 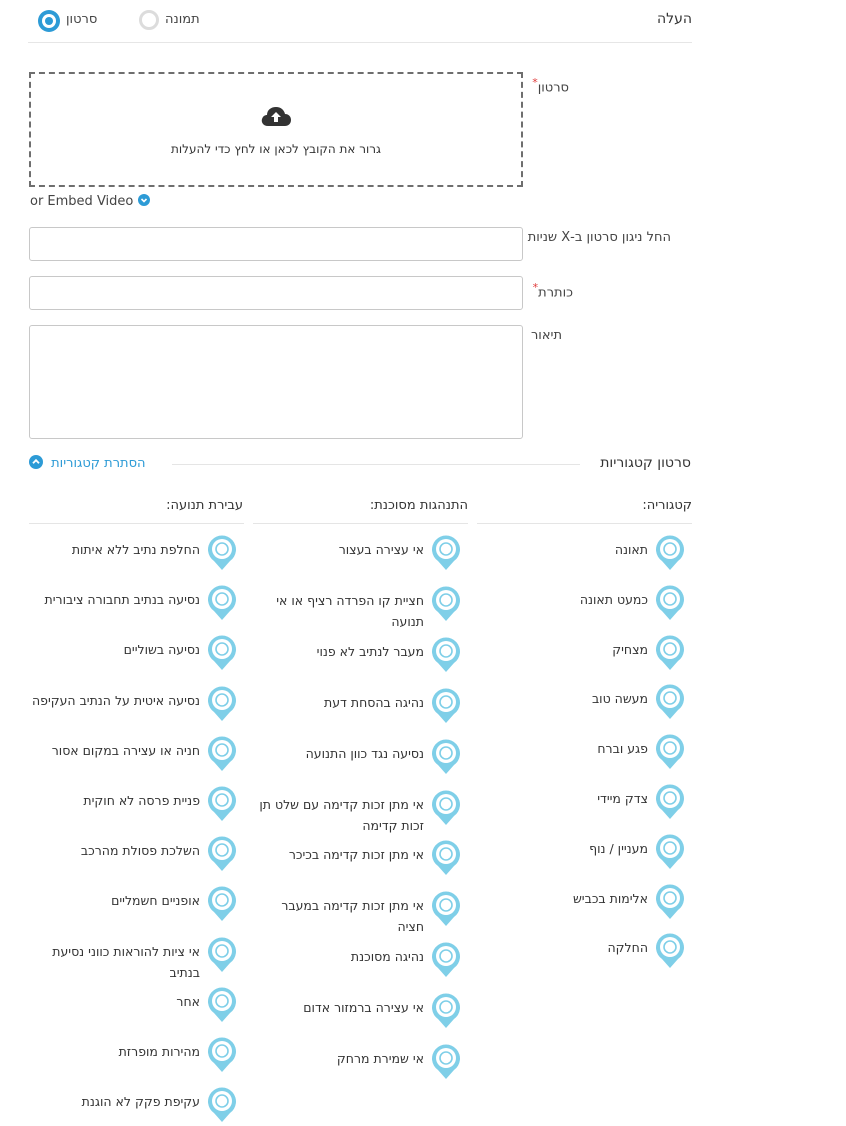 I want to click on category-item-label: מעשה טוב, so click(x=619, y=699).